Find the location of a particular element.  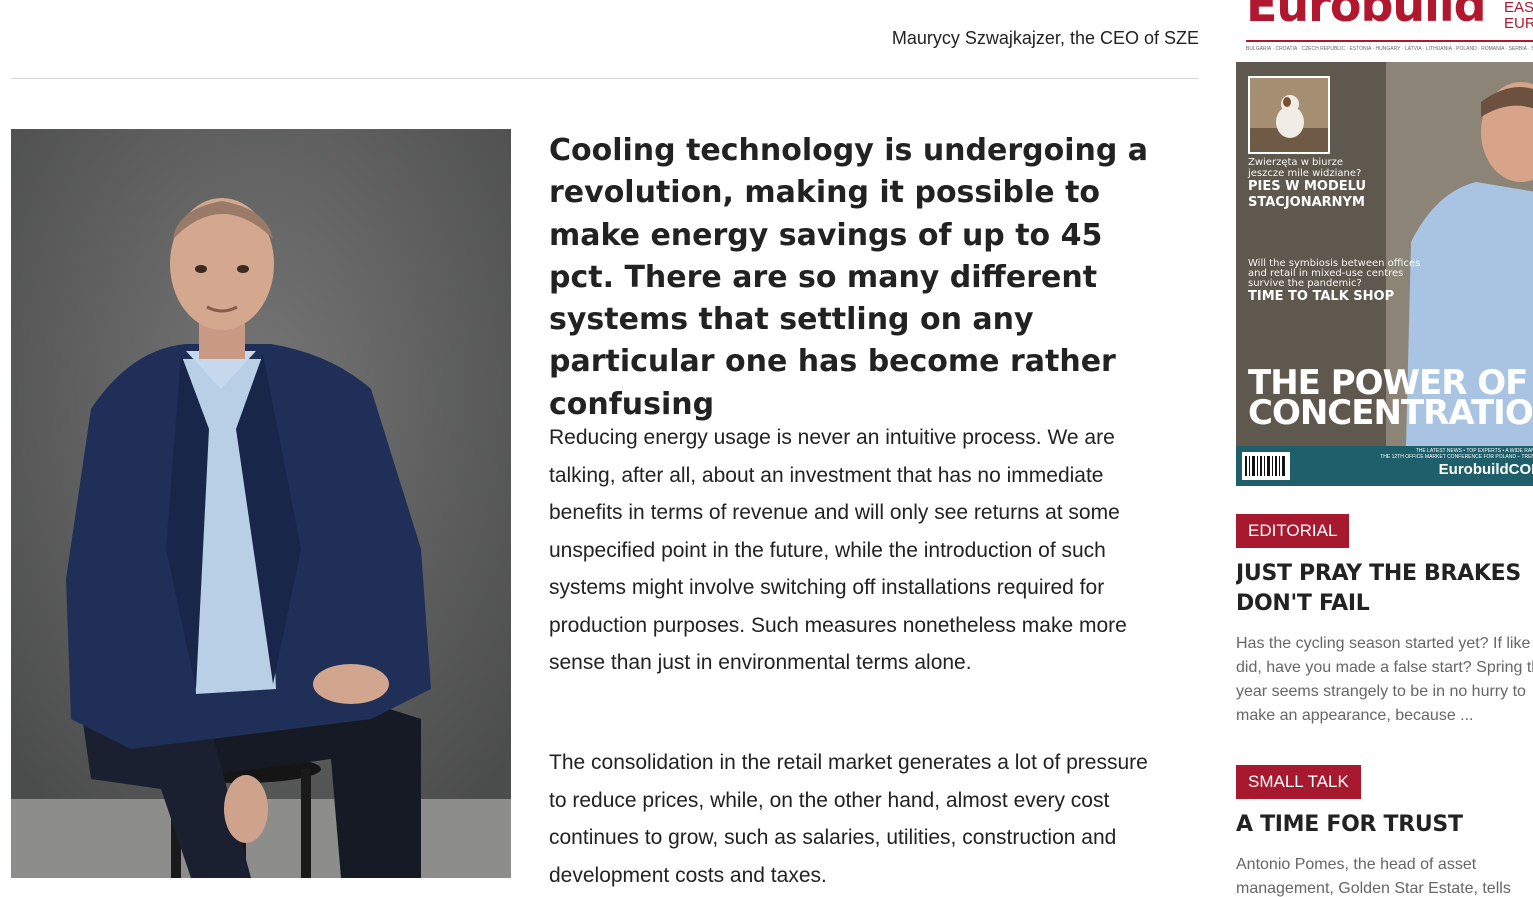

barcode-icon is located at coordinates (1266, 466).